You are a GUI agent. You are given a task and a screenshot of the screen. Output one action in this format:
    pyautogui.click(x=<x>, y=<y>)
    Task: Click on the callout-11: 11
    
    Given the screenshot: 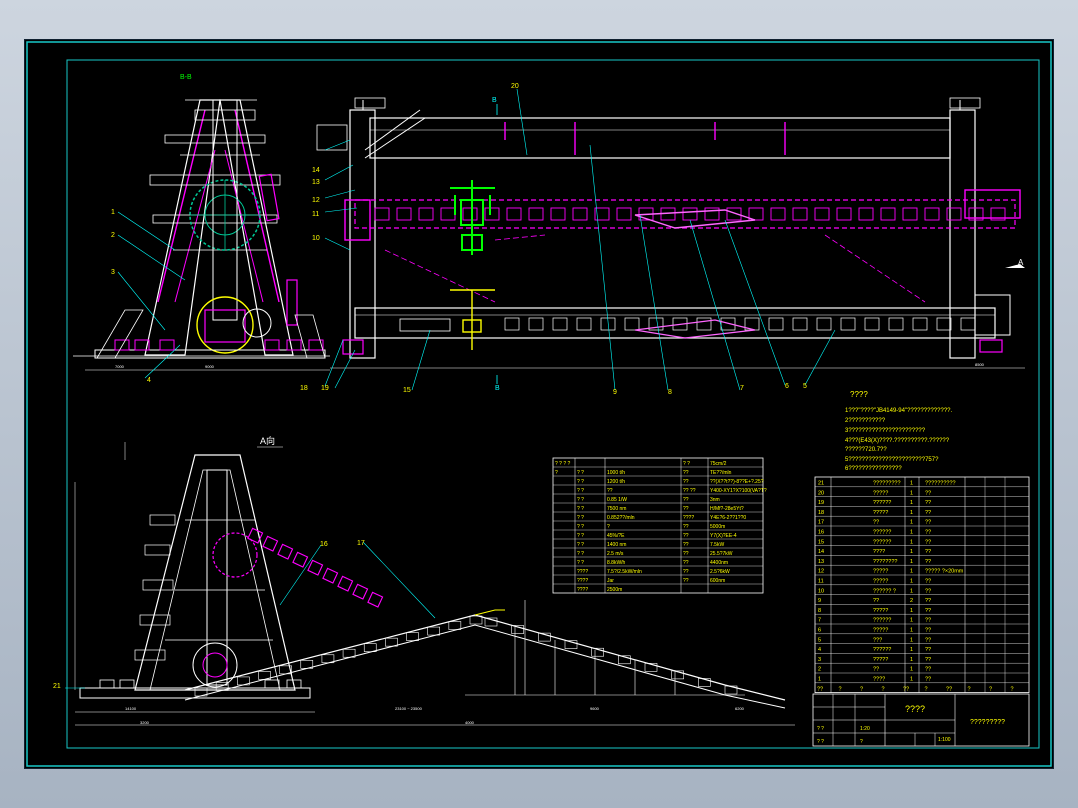 What is the action you would take?
    pyautogui.click(x=315, y=214)
    